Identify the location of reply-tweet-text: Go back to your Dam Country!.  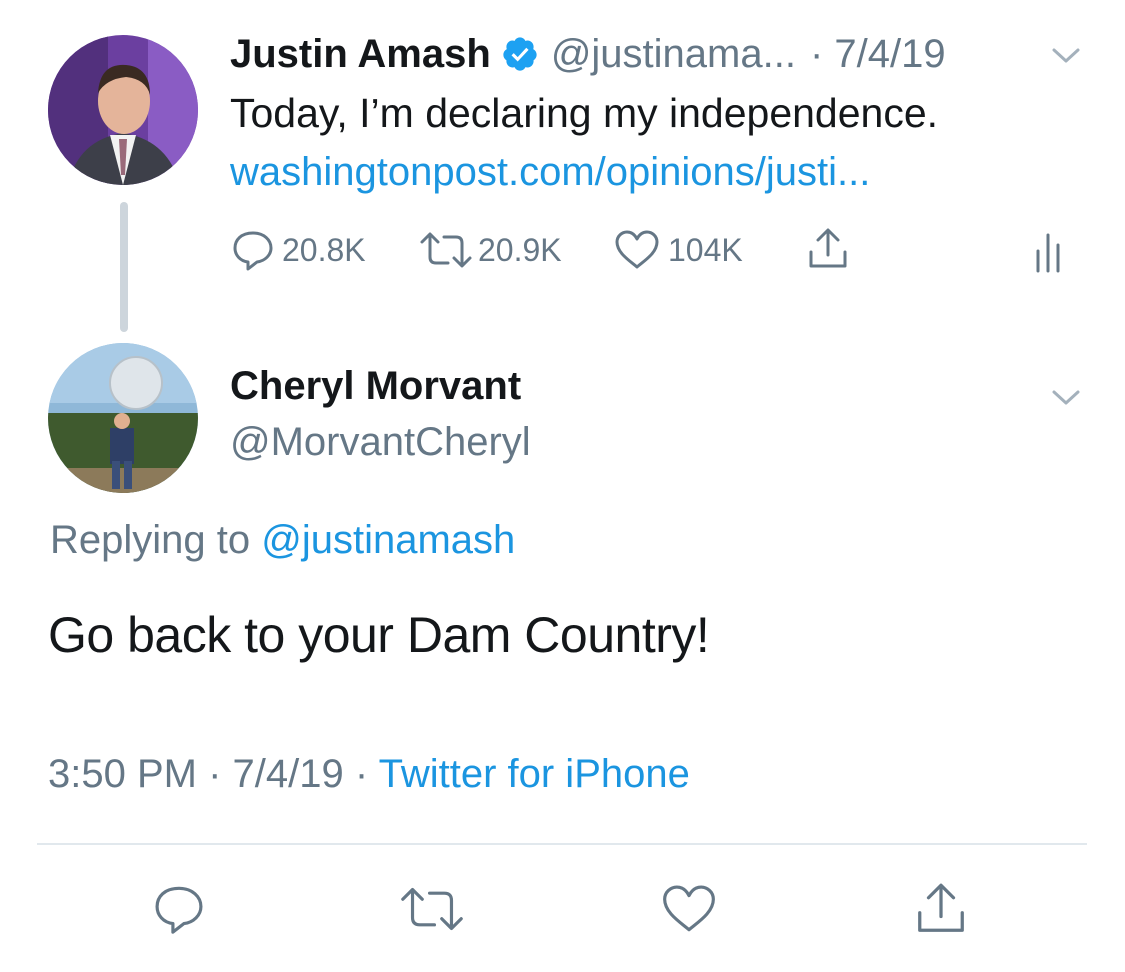
(379, 635).